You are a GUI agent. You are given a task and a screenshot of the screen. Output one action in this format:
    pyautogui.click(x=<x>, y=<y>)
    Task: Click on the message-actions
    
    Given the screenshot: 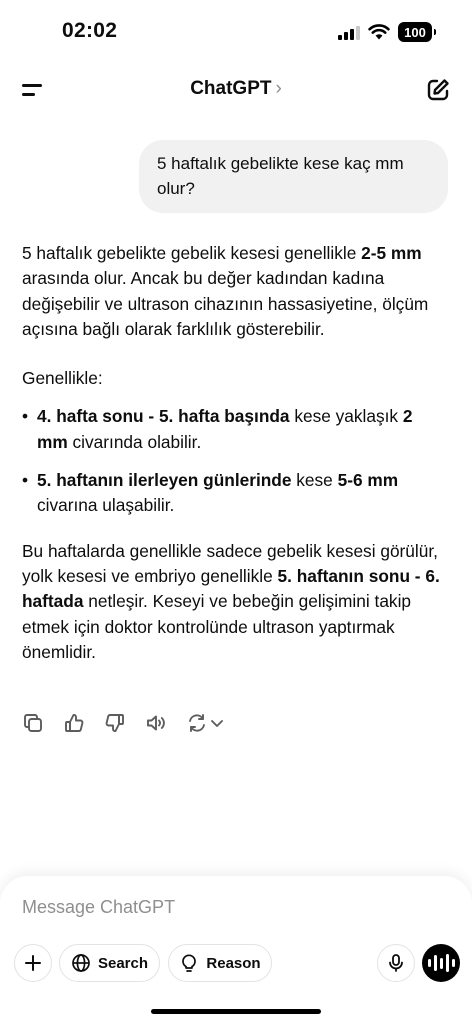 What is the action you would take?
    pyautogui.click(x=124, y=723)
    